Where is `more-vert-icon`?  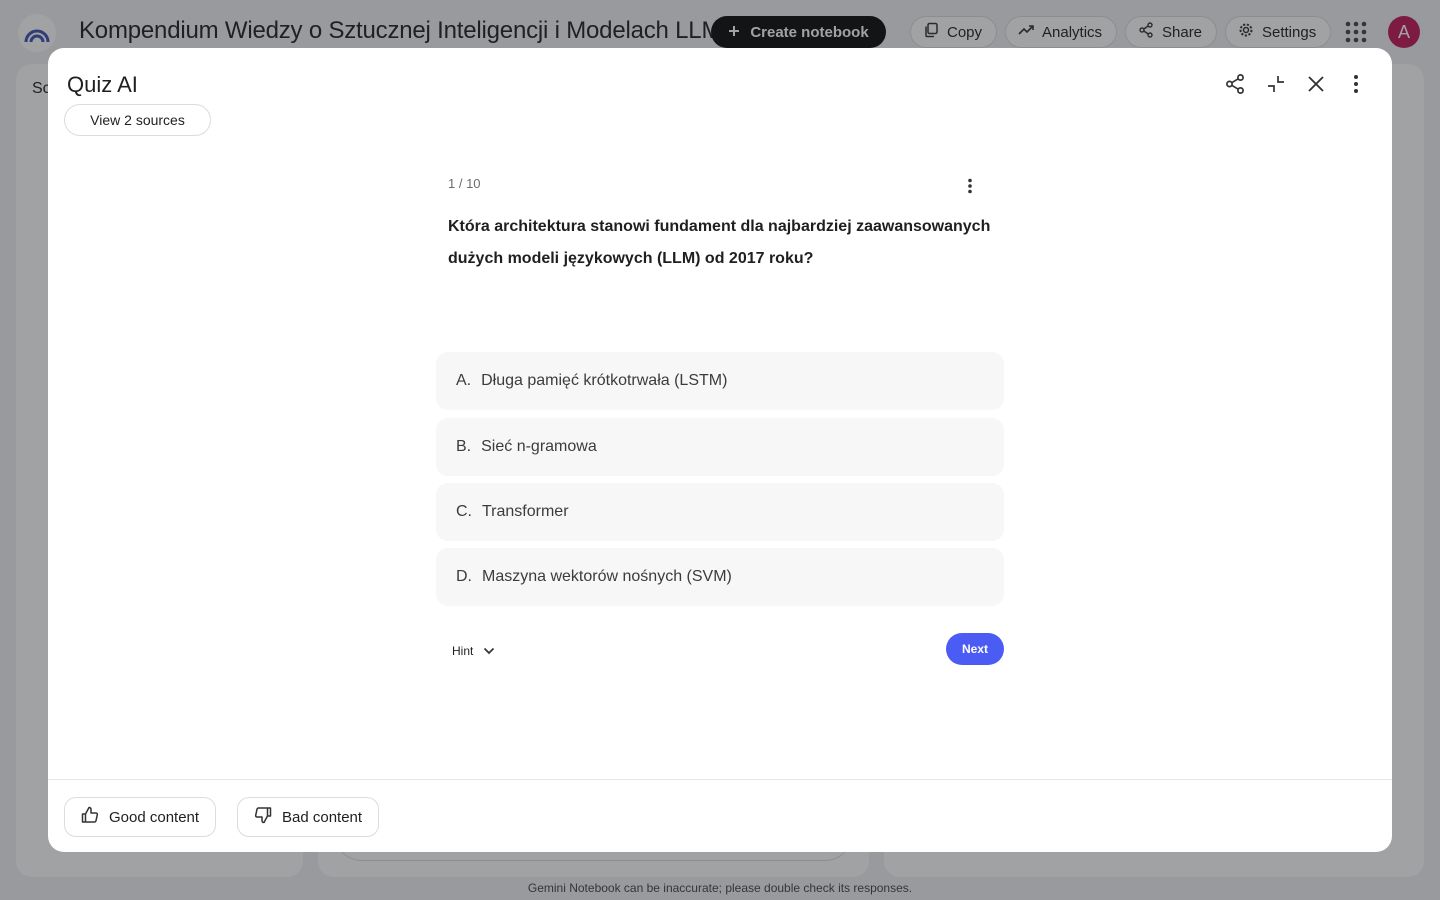
more-vert-icon is located at coordinates (1356, 84).